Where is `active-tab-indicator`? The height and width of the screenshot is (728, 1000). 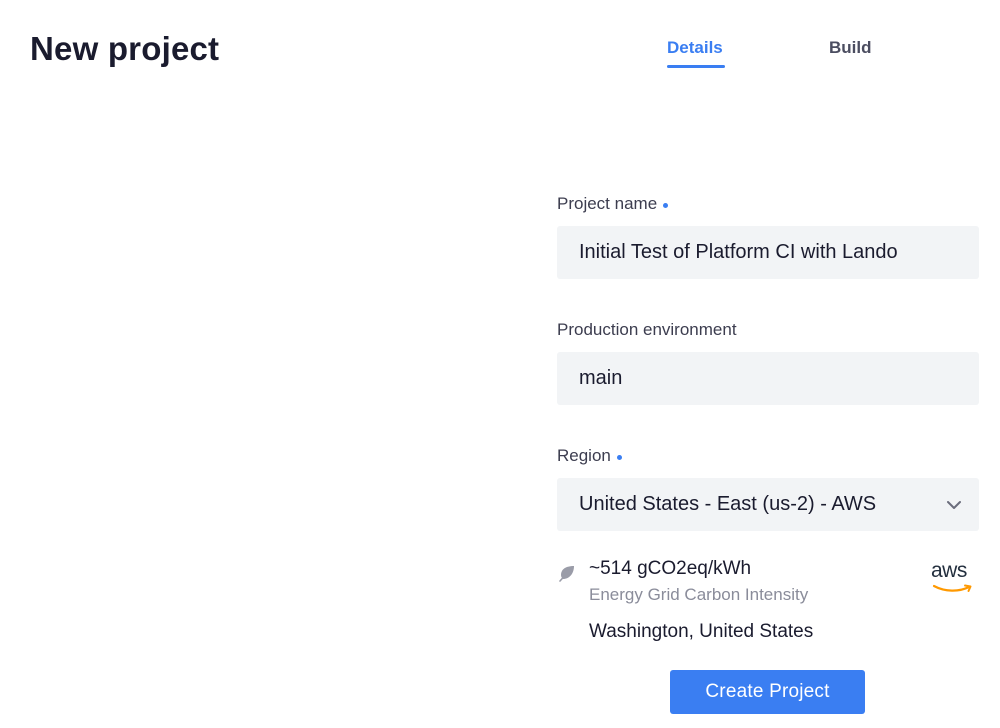 active-tab-indicator is located at coordinates (696, 66).